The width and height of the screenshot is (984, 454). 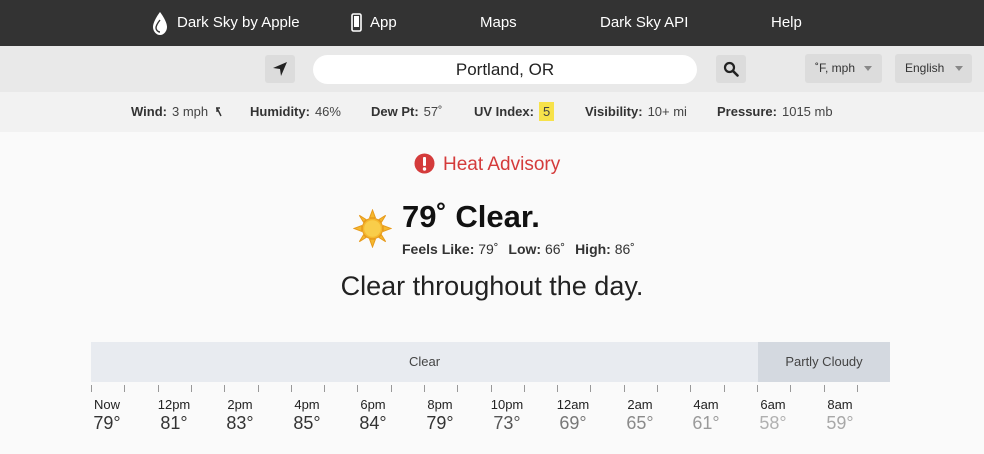 I want to click on hour-time-label: 12pm, so click(x=174, y=404).